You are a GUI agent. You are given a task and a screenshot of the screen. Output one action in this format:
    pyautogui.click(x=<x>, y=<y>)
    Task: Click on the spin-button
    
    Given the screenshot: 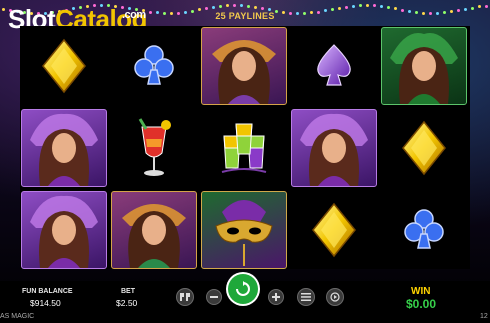 What is the action you would take?
    pyautogui.click(x=243, y=289)
    